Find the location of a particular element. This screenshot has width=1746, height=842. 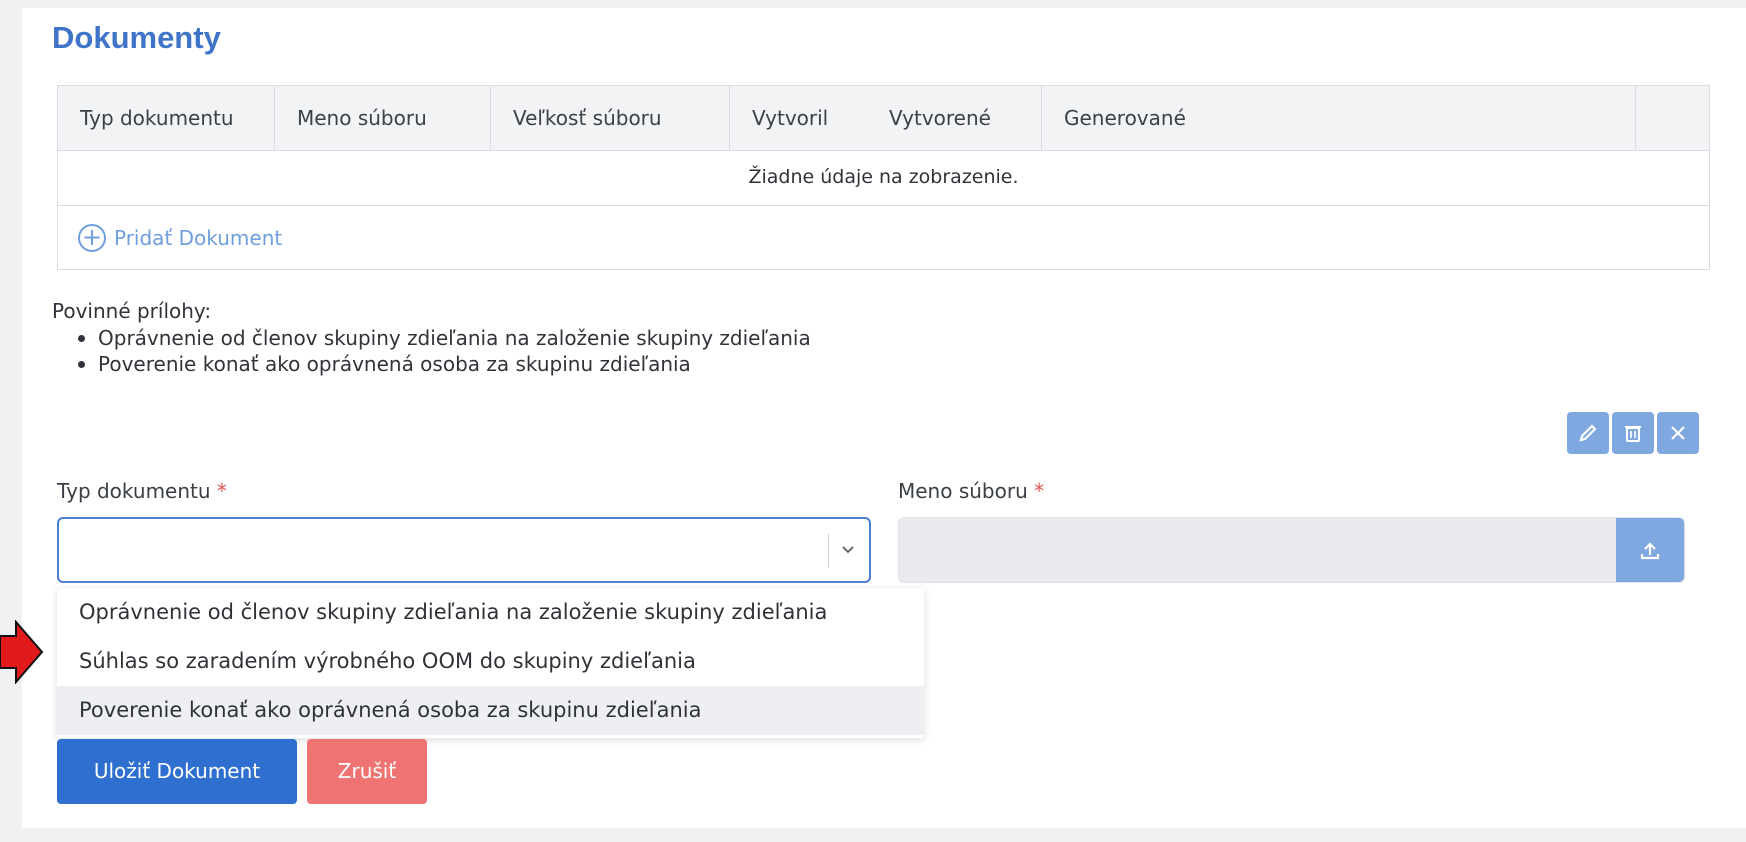

close-icon is located at coordinates (1678, 433).